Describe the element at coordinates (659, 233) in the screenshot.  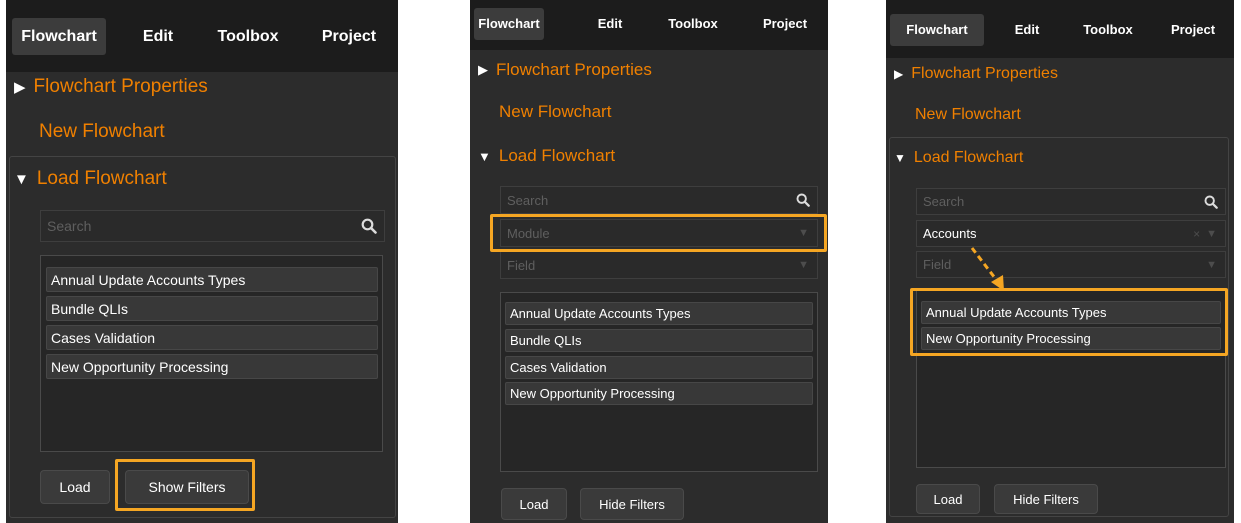
I see `module-select: Module ▼` at that location.